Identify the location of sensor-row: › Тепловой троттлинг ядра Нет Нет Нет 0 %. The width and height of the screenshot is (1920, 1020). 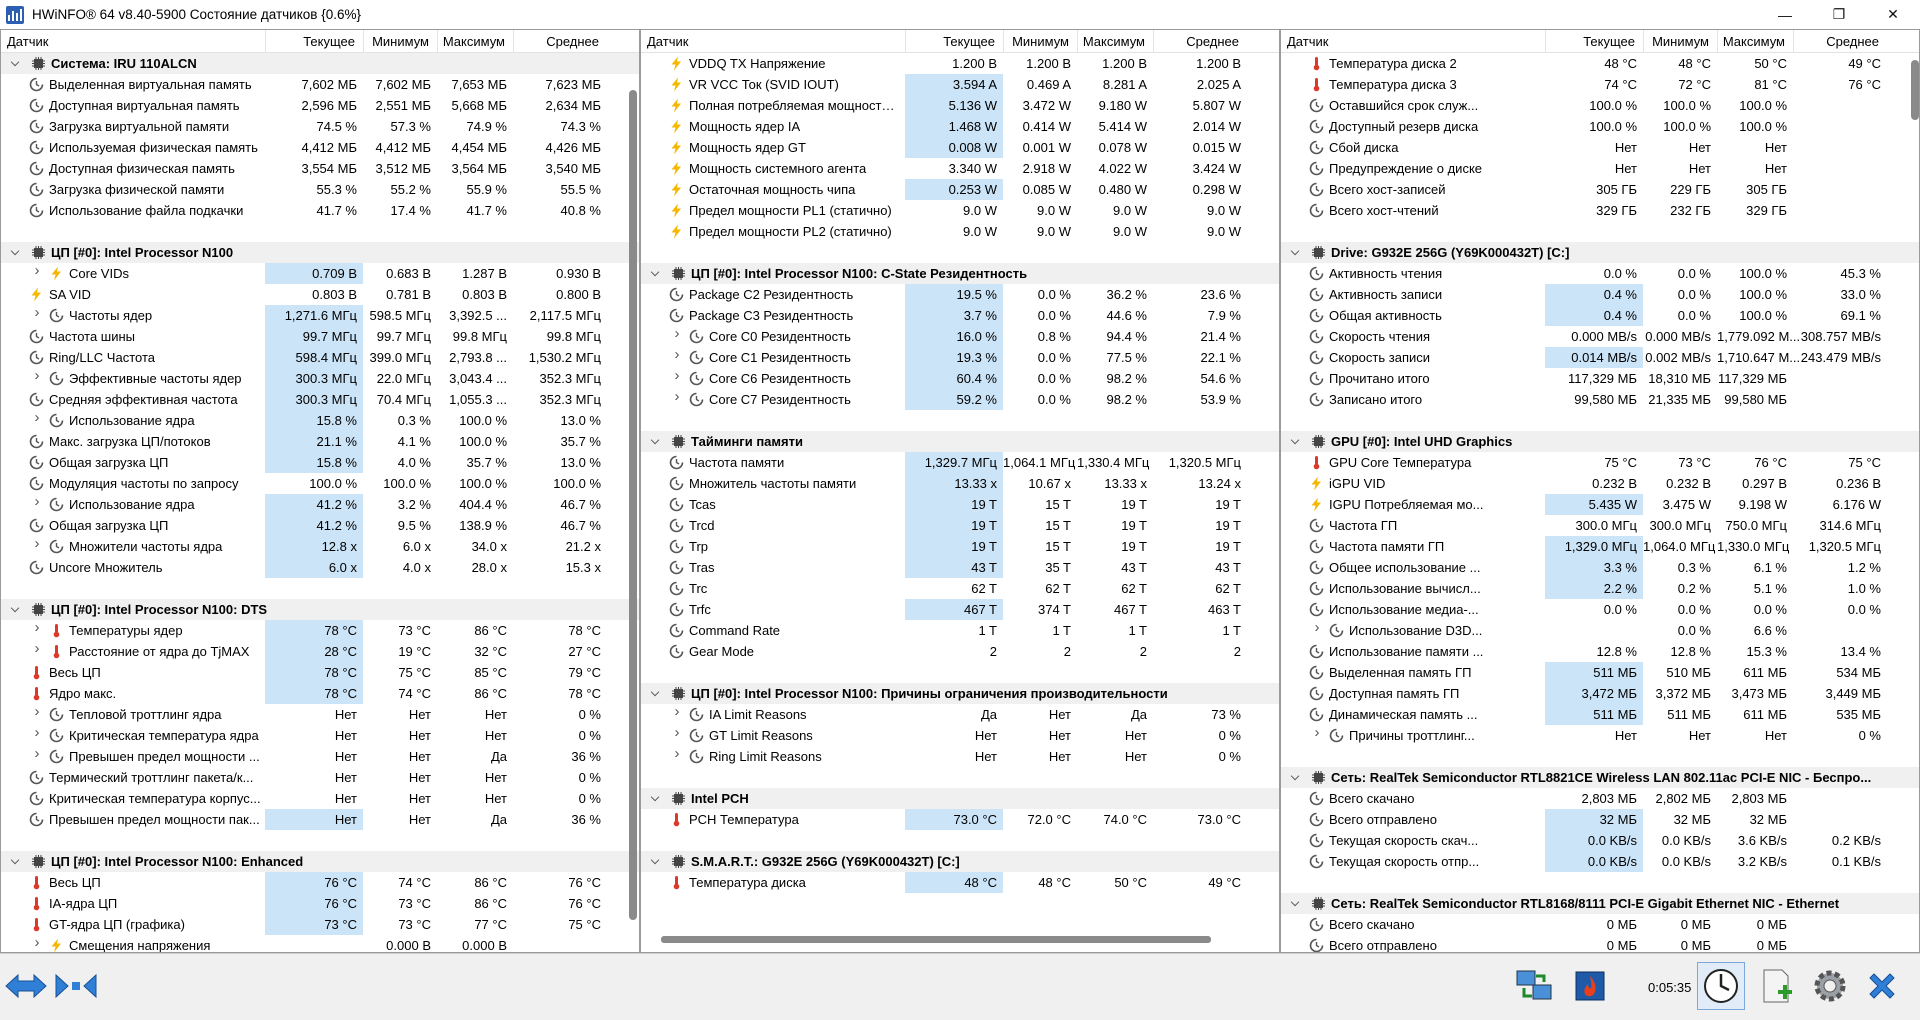
(320, 714).